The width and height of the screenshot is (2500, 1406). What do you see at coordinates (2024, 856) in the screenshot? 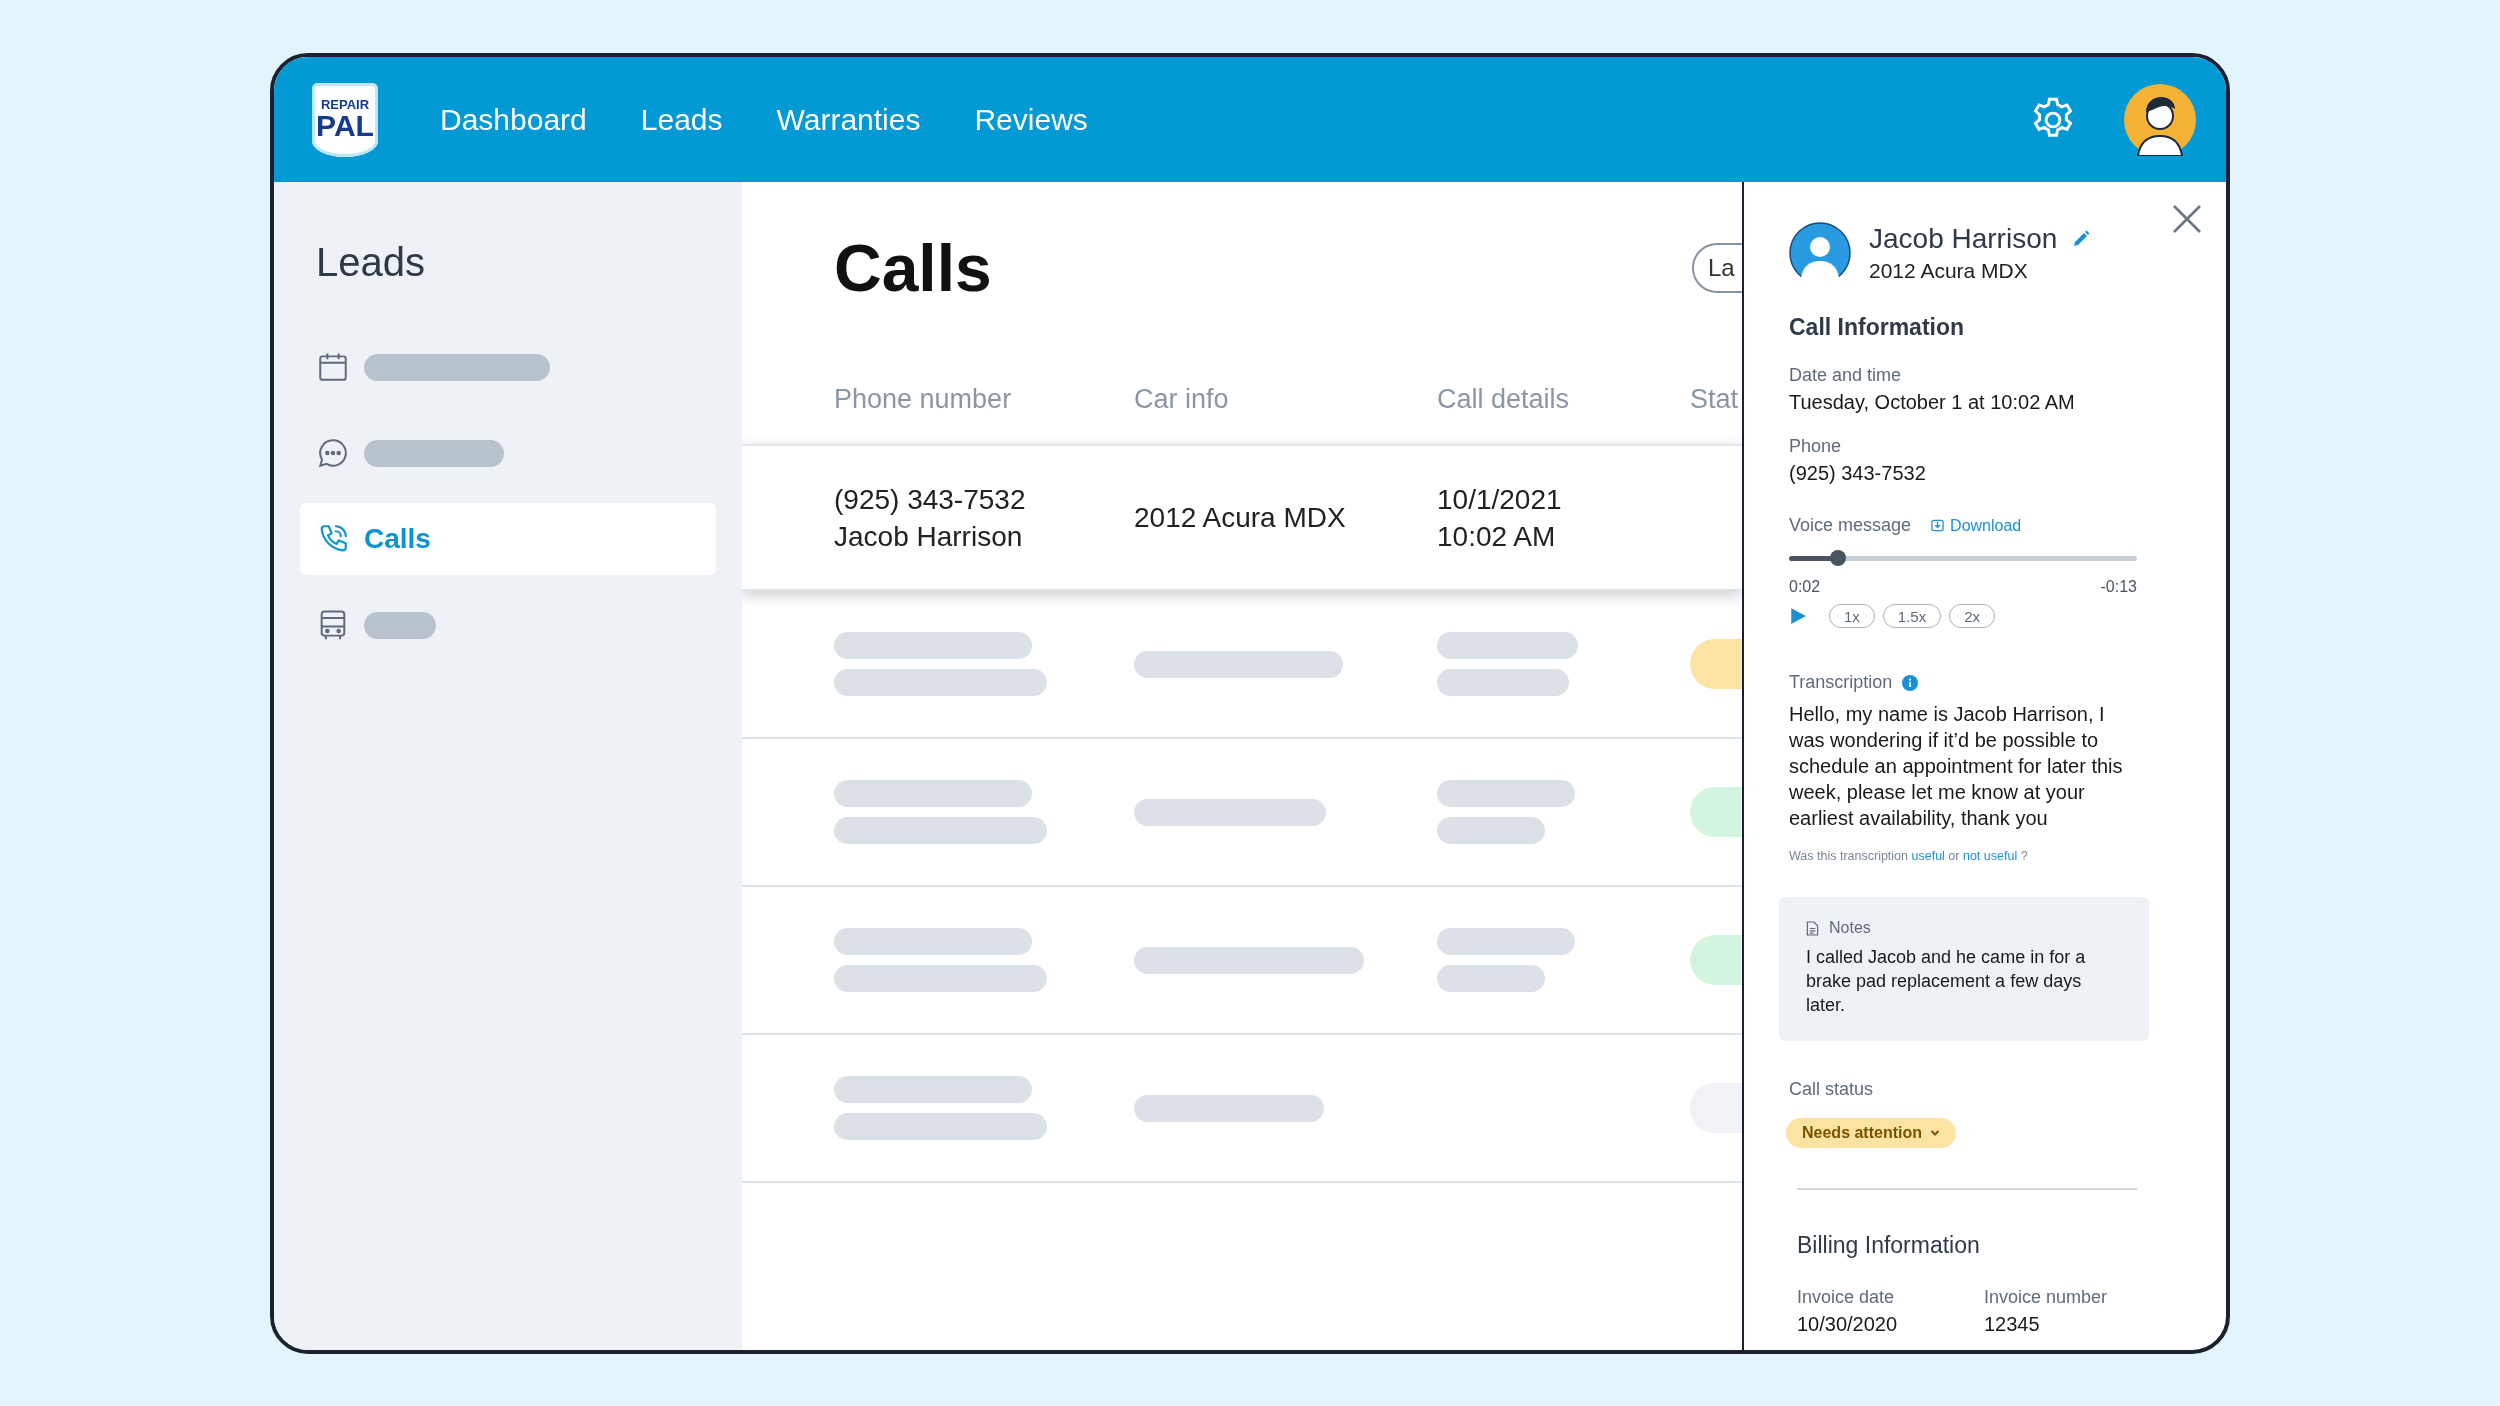
I see `feedback-text: ?` at bounding box center [2024, 856].